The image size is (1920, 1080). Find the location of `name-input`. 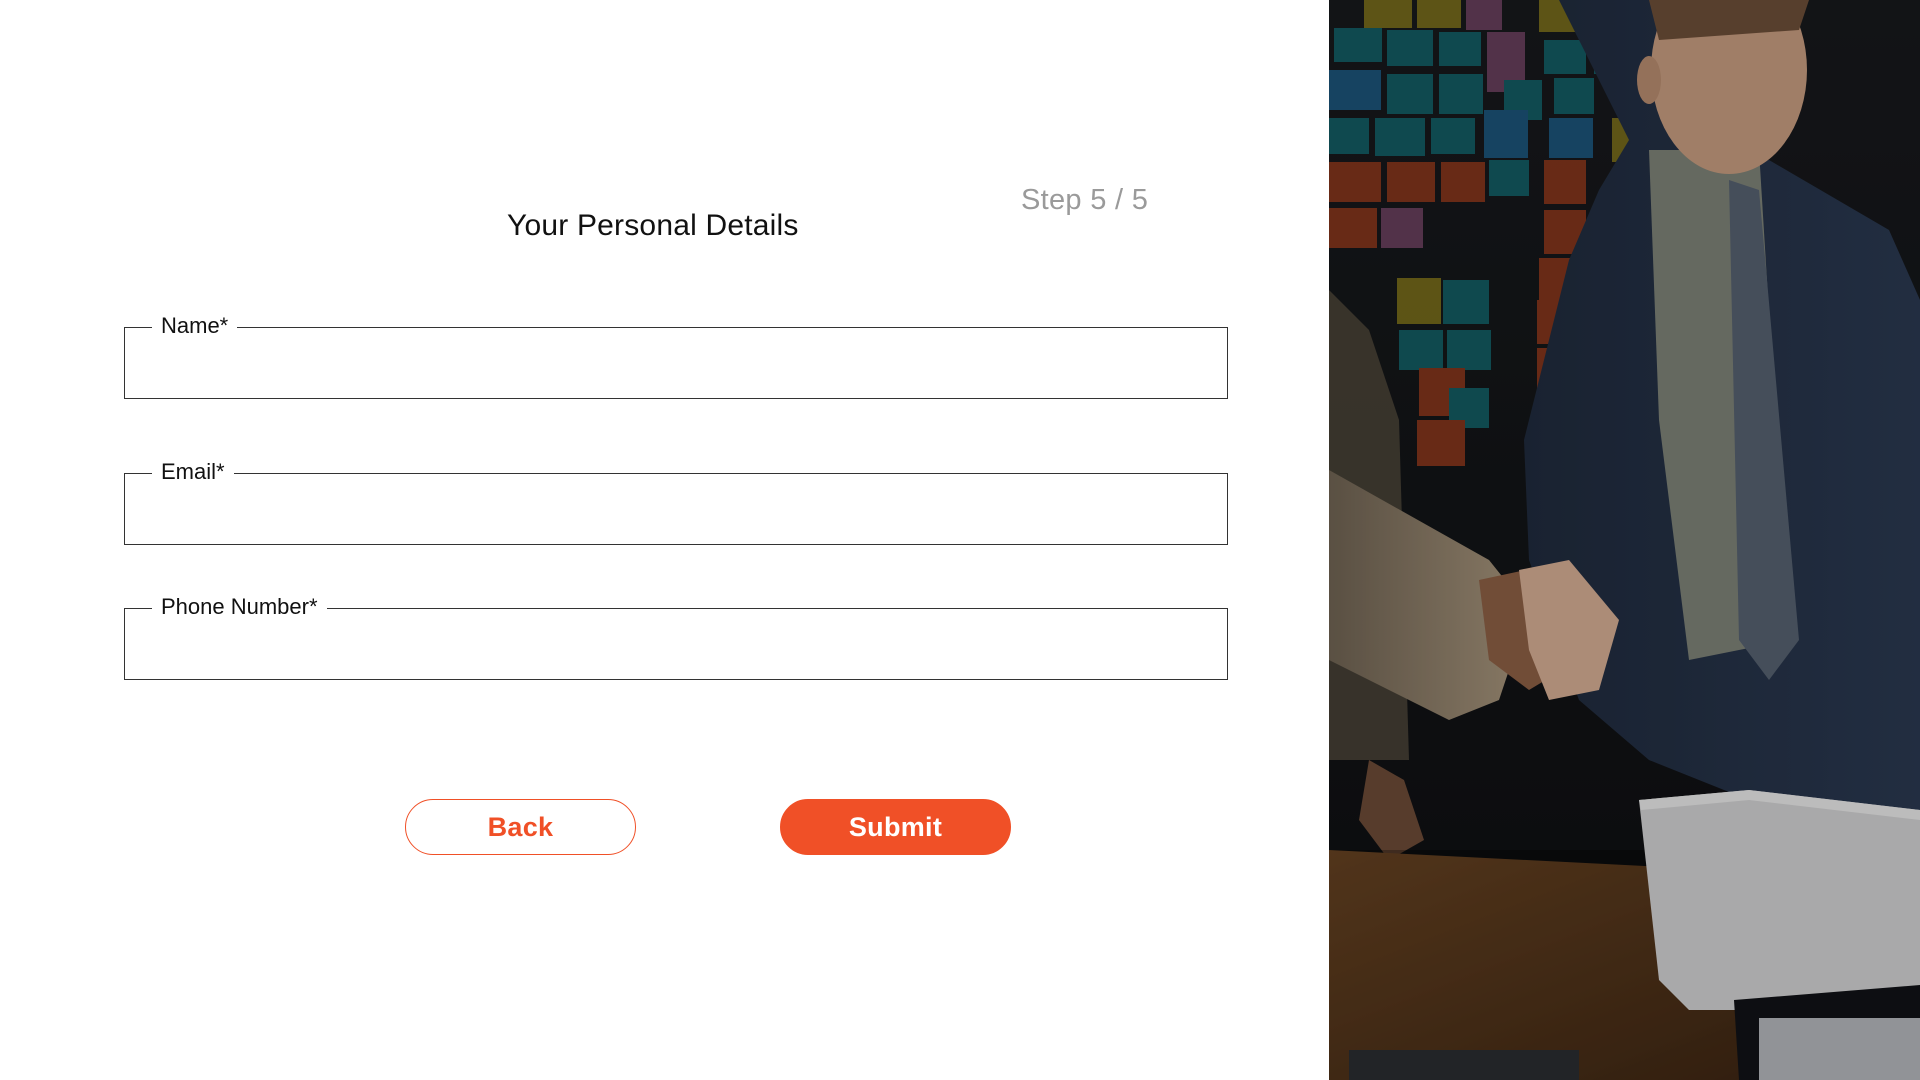

name-input is located at coordinates (676, 363).